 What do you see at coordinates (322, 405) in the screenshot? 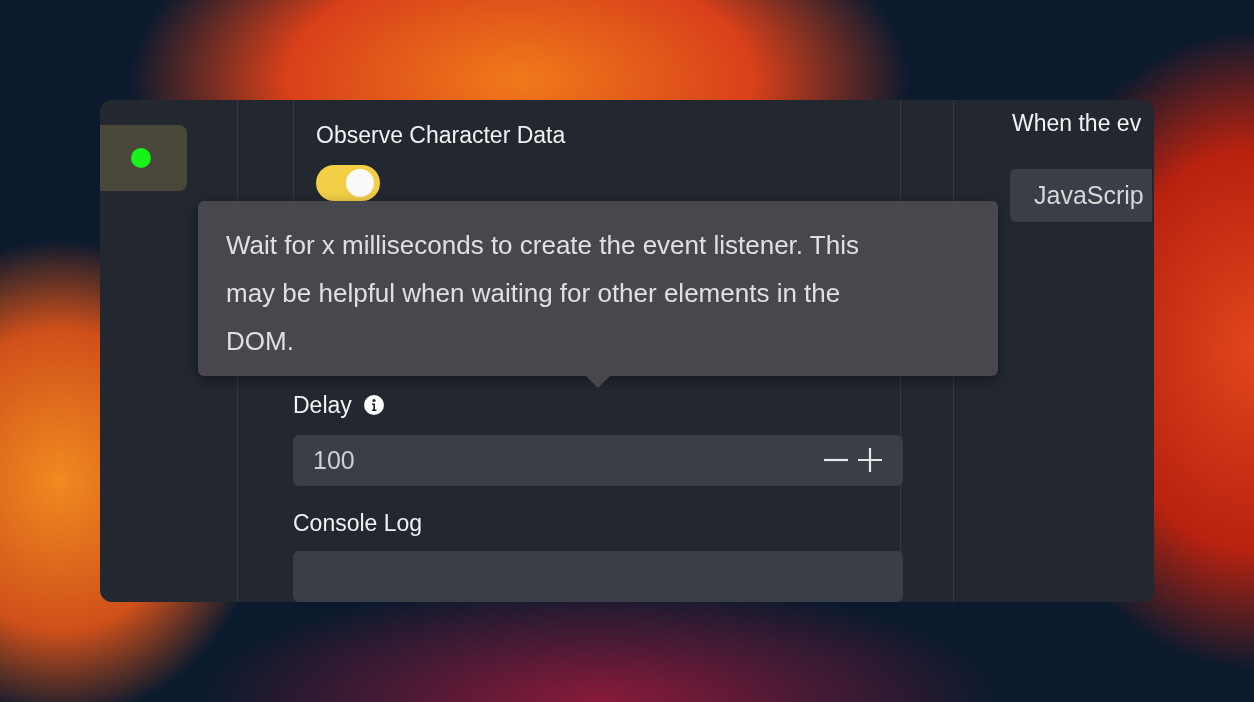
I see `delay-label: Delay` at bounding box center [322, 405].